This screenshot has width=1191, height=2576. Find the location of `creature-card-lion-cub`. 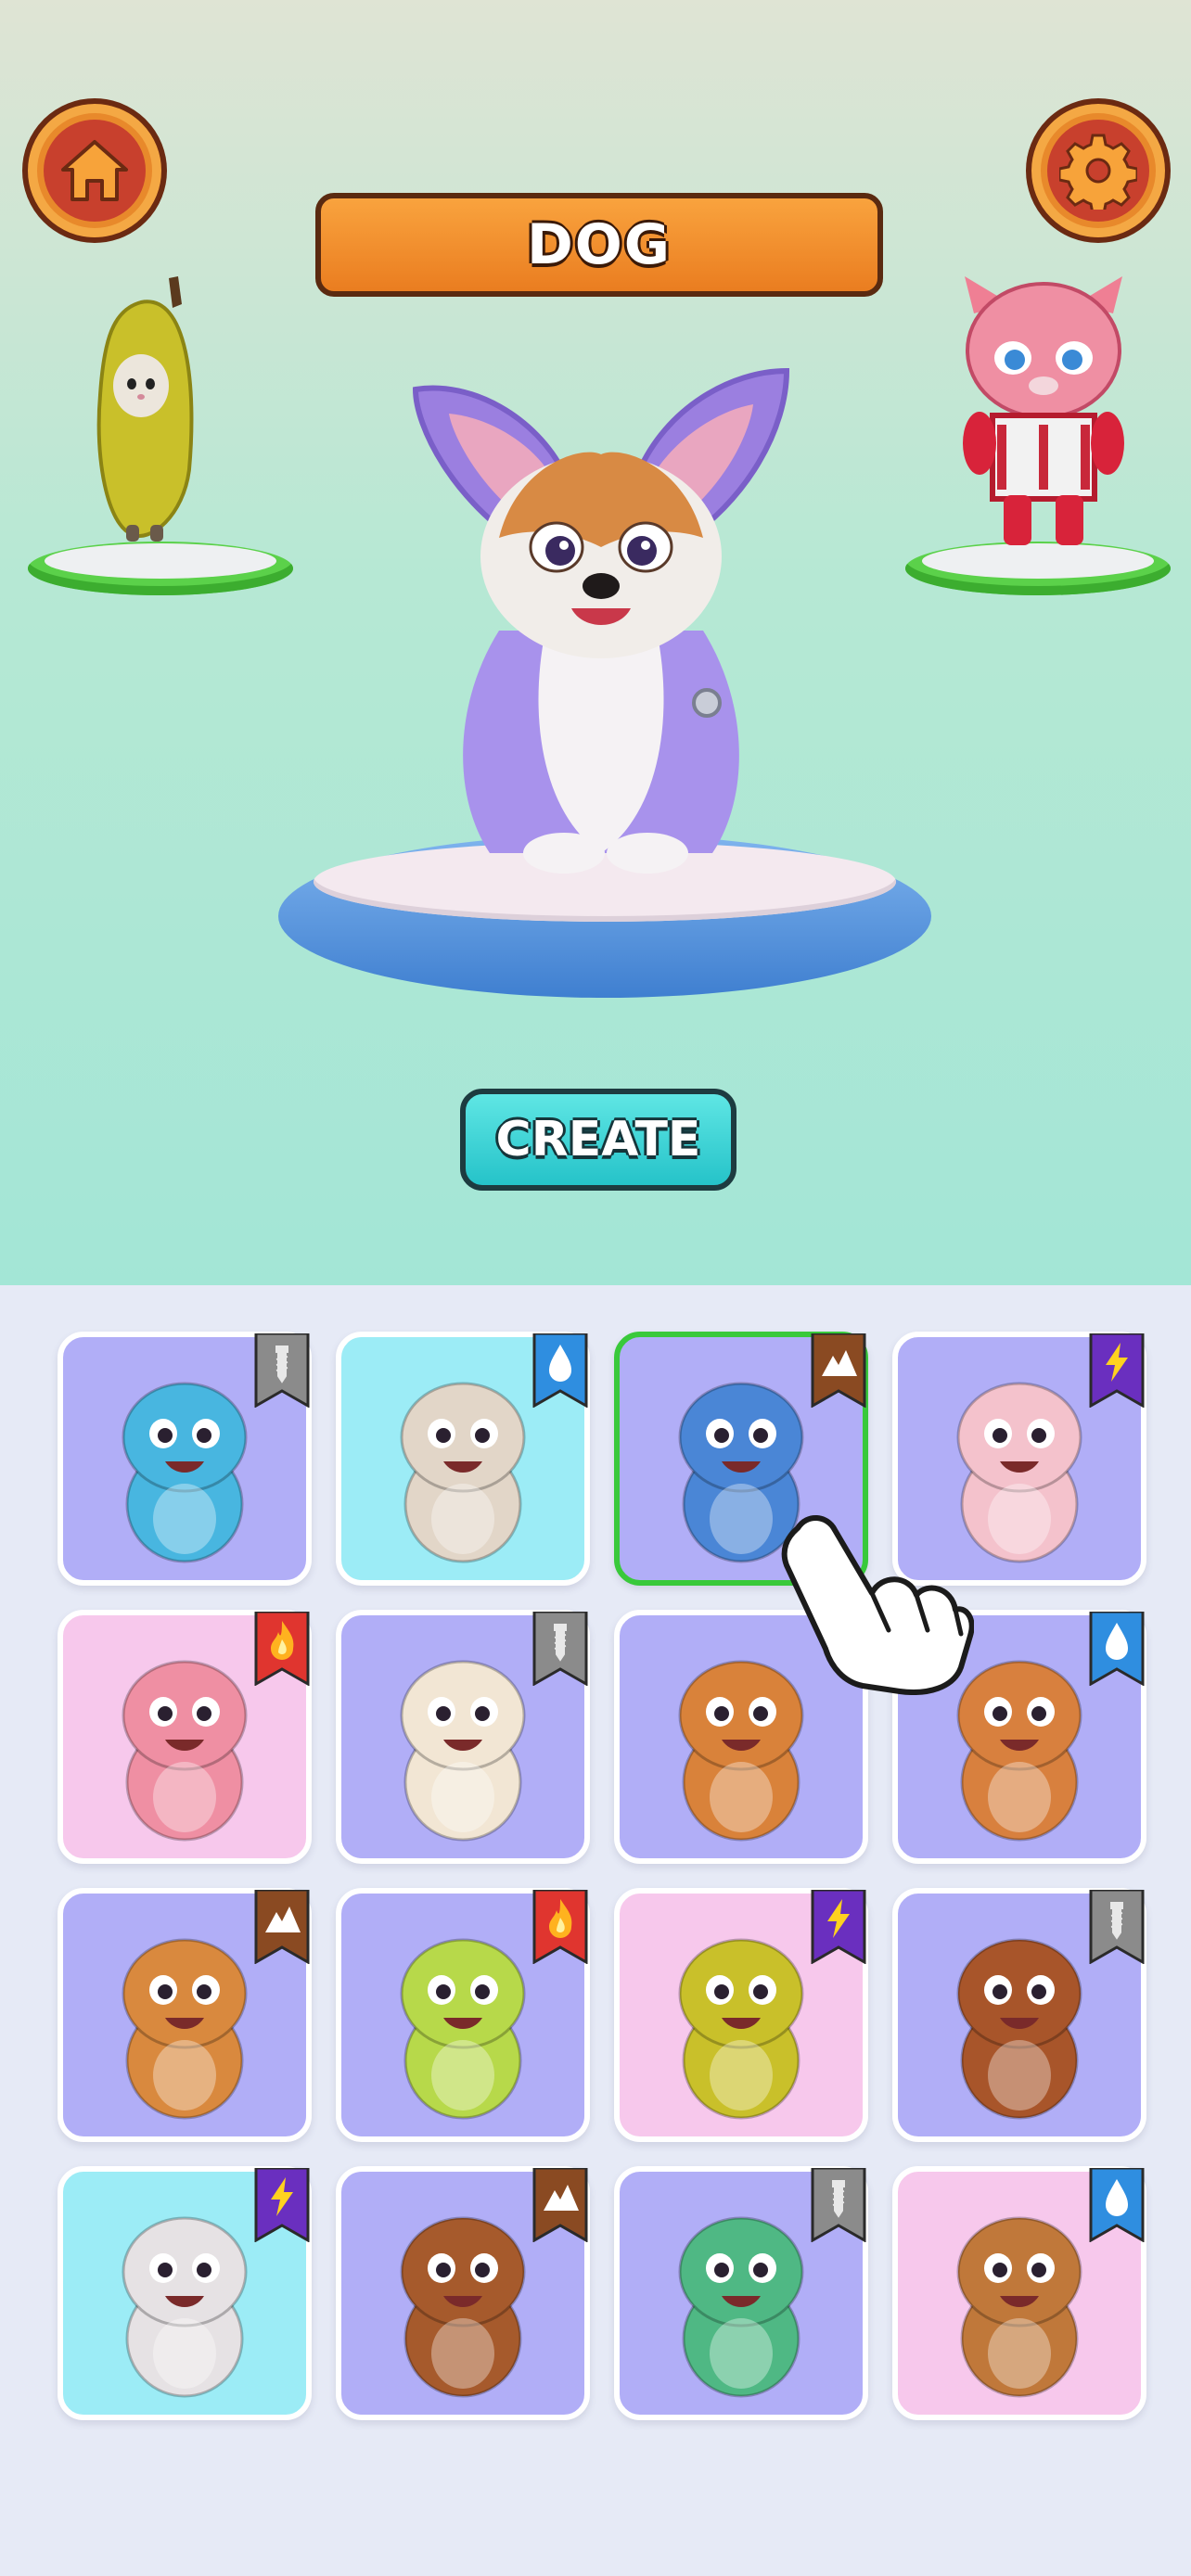

creature-card-lion-cub is located at coordinates (1019, 2293).